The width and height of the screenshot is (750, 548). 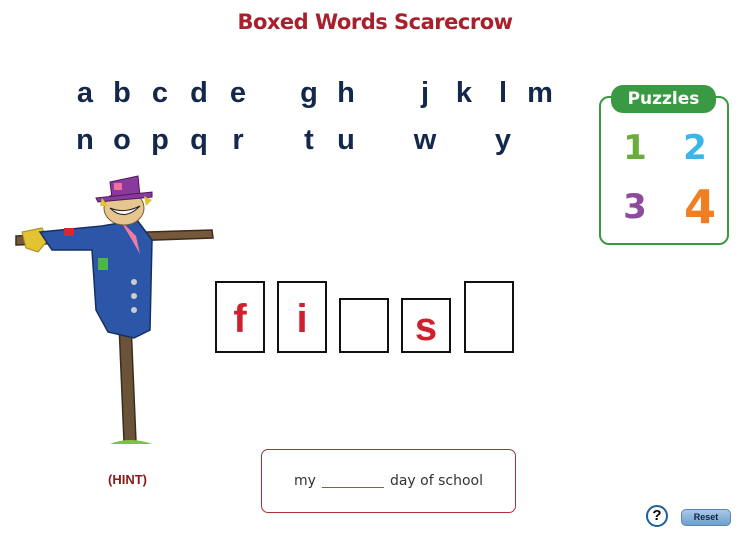 What do you see at coordinates (426, 325) in the screenshot?
I see `letter-box-4: s` at bounding box center [426, 325].